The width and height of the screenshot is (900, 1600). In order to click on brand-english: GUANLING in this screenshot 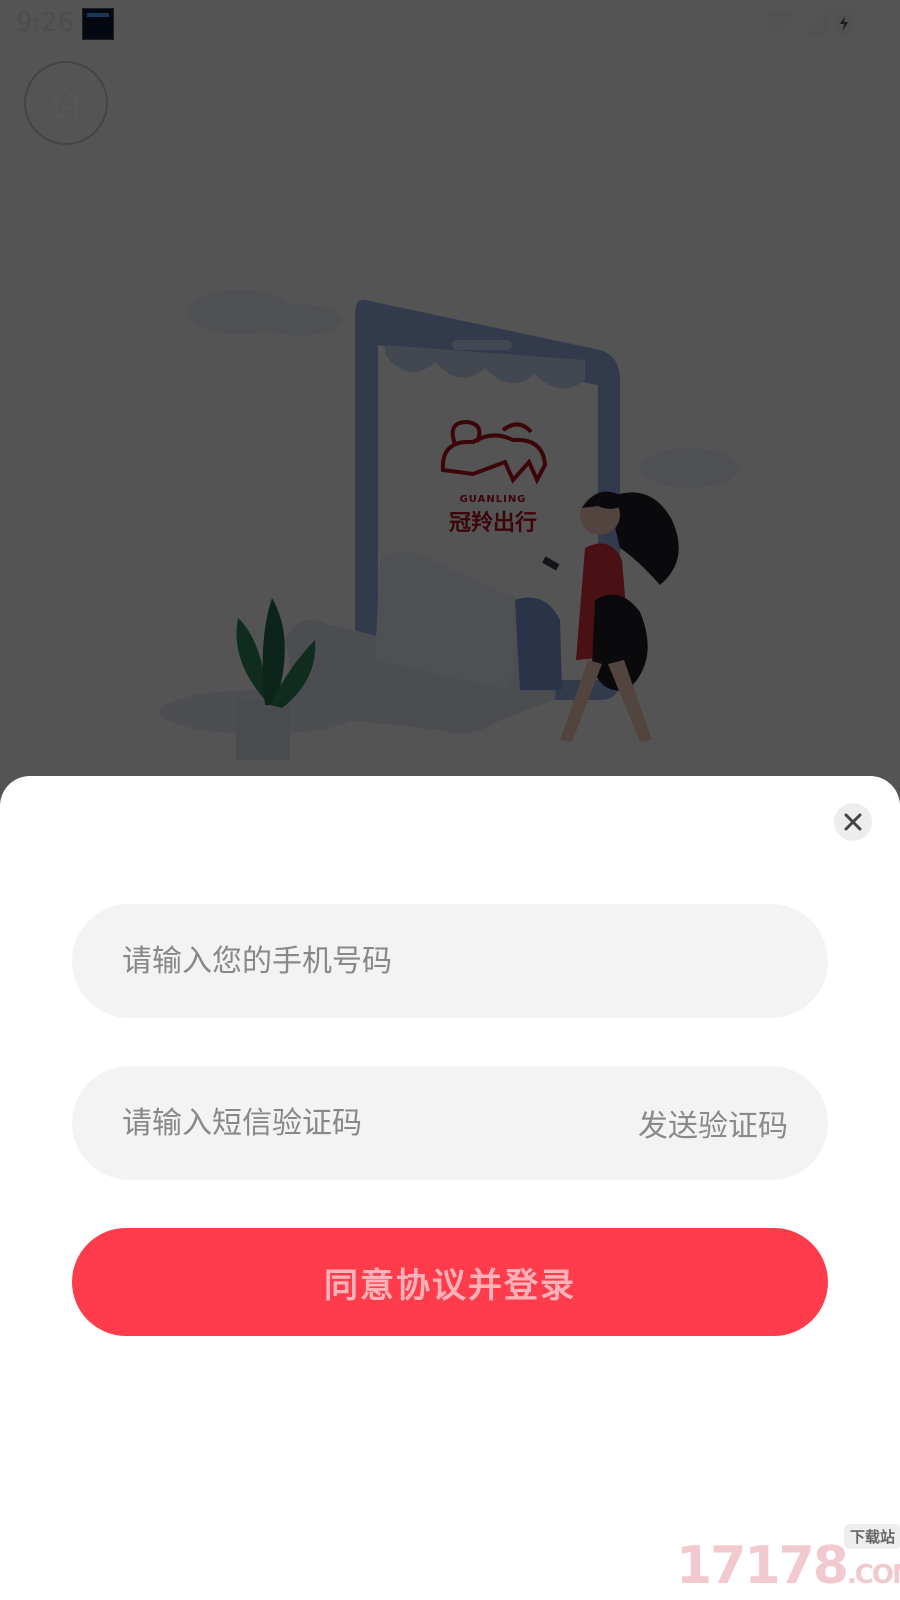, I will do `click(493, 499)`.